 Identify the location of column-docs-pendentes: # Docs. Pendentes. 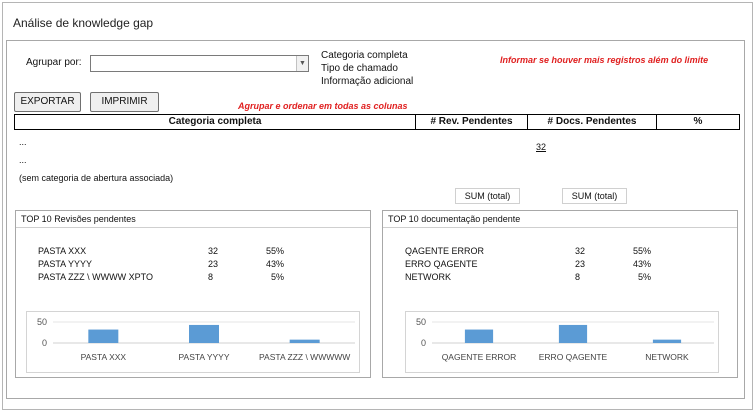
(592, 122).